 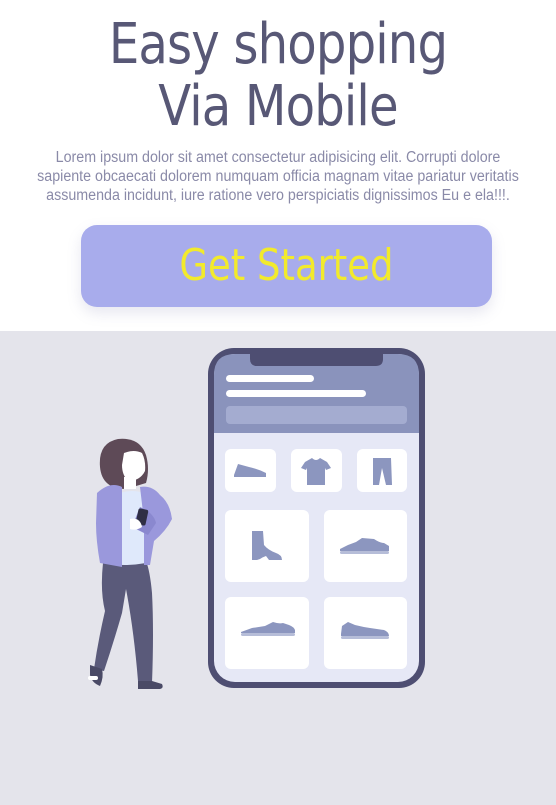 I want to click on hero-title: Easy shopping Via Mobile, so click(x=278, y=76).